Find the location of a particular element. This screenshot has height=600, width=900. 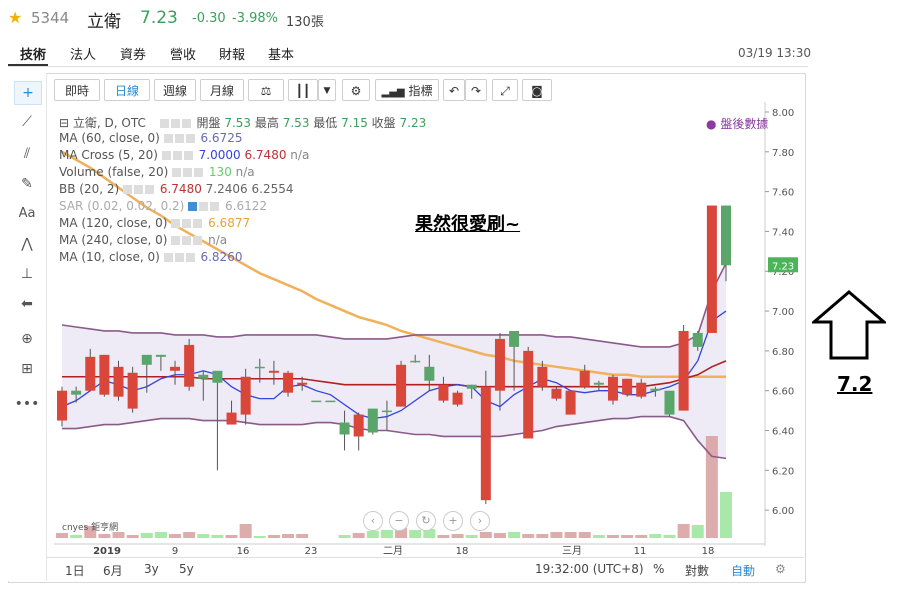

x-tick-label: 11 is located at coordinates (640, 551).